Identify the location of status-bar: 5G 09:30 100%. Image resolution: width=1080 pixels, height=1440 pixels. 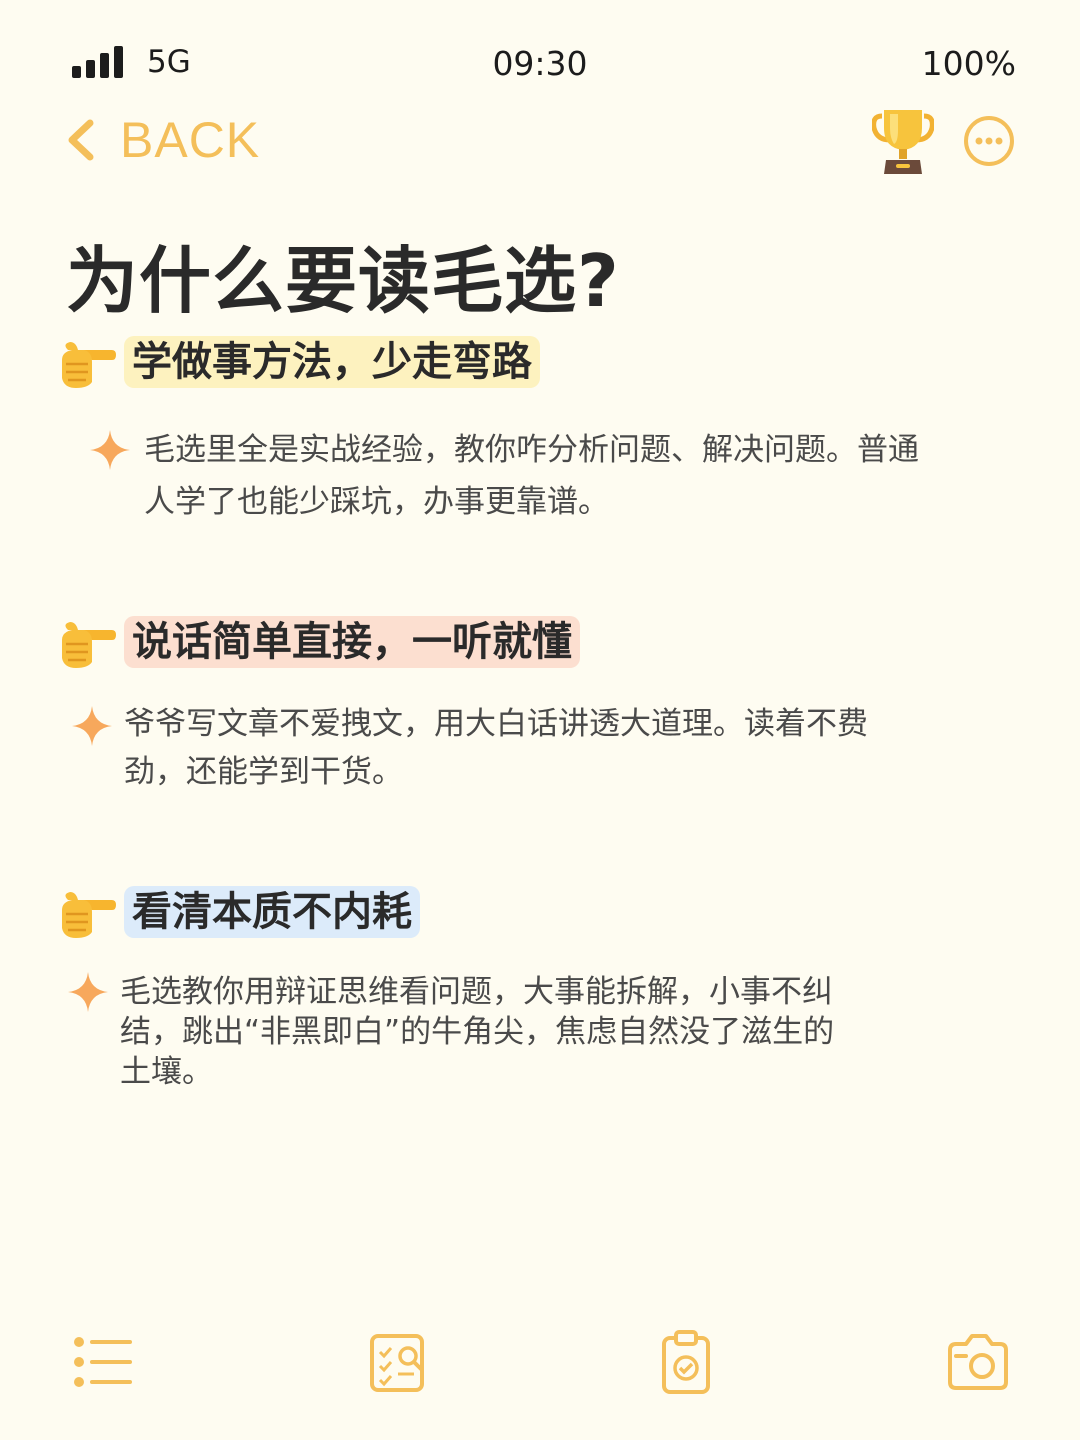
(540, 65).